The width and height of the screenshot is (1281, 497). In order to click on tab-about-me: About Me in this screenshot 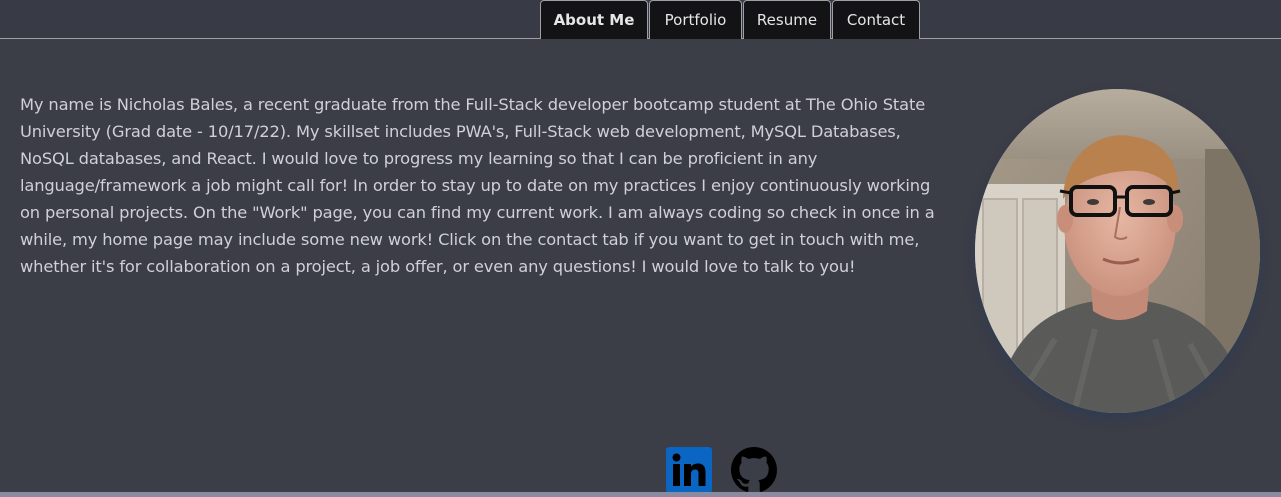, I will do `click(594, 19)`.